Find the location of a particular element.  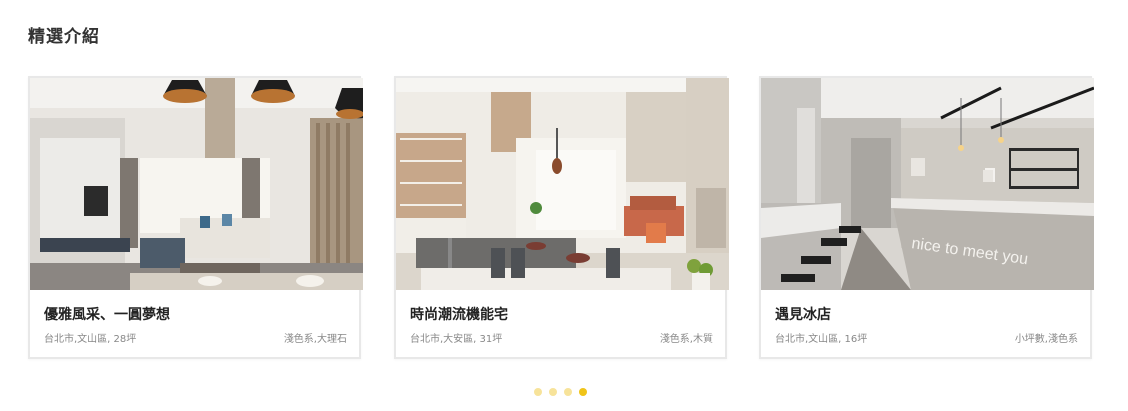

card-title: 優雅風采、一圓夢想 is located at coordinates (107, 314).